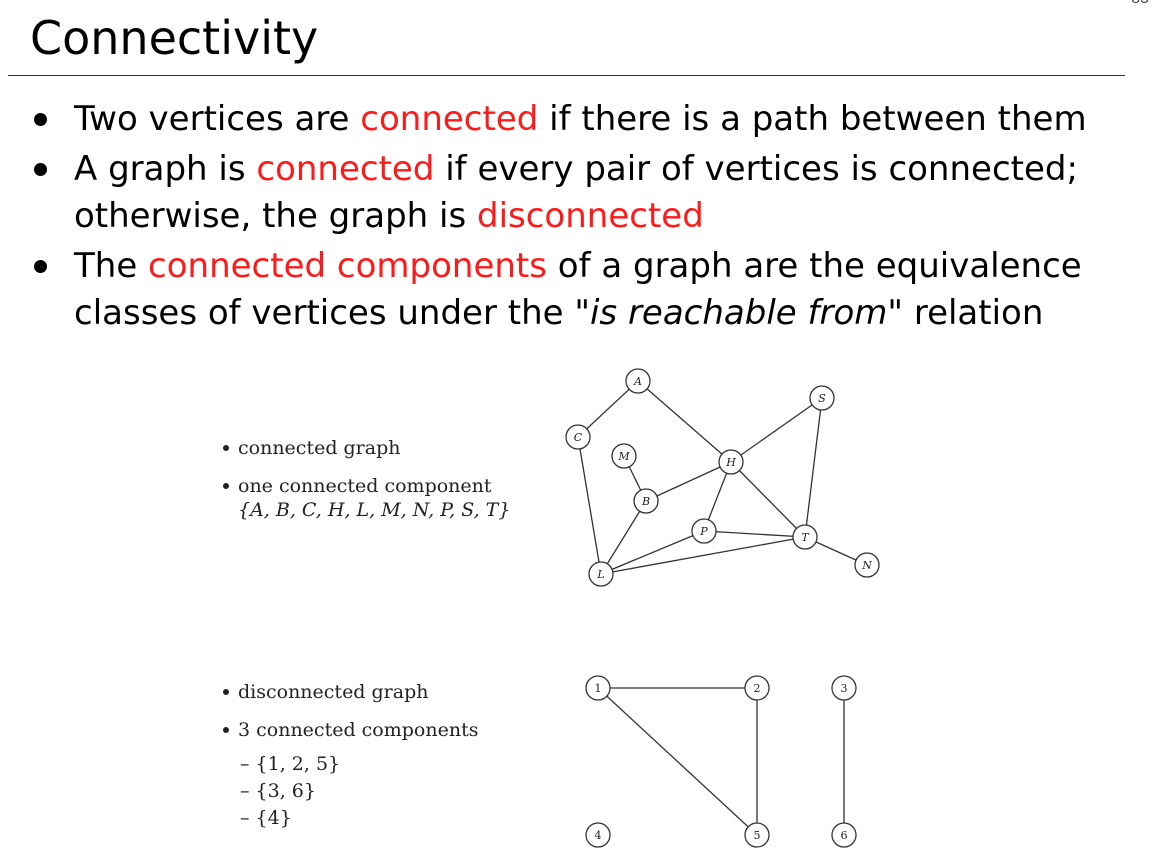 Image resolution: width=1155 pixels, height=861 pixels. What do you see at coordinates (623, 456) in the screenshot?
I see `connected-node-label: M` at bounding box center [623, 456].